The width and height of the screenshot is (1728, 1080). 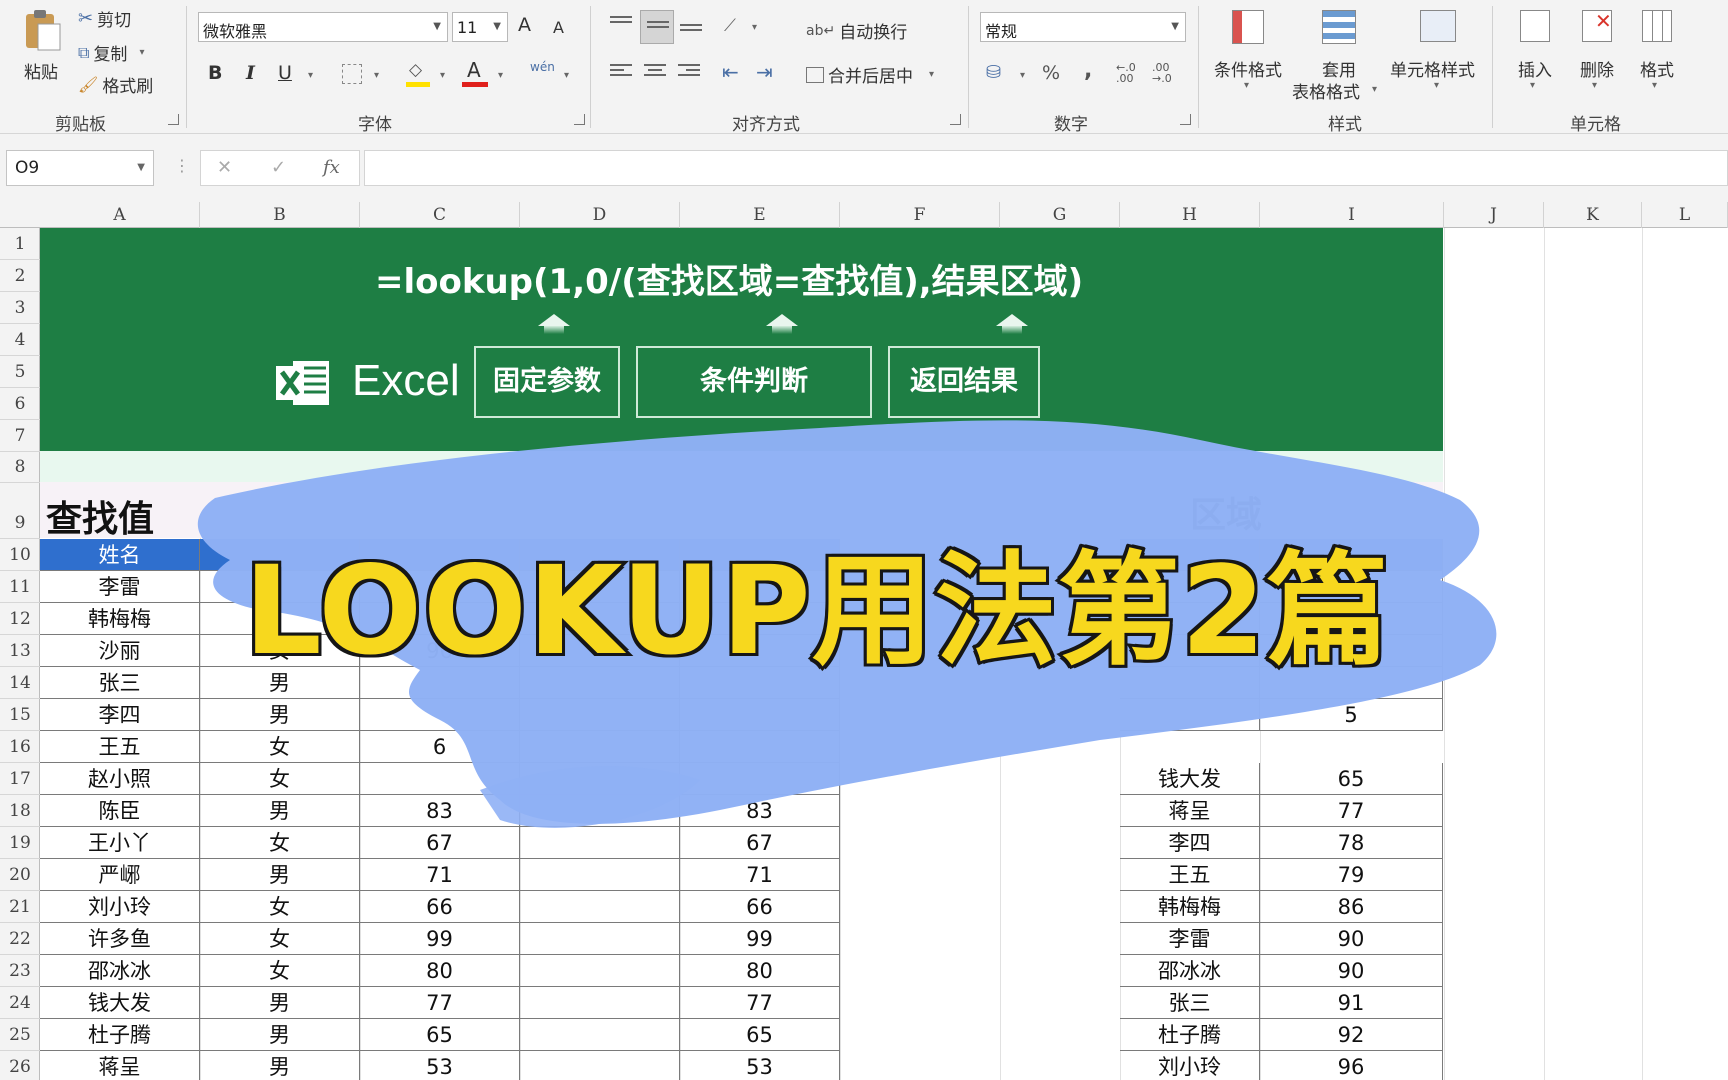 What do you see at coordinates (600, 215) in the screenshot?
I see `column-header-d: D` at bounding box center [600, 215].